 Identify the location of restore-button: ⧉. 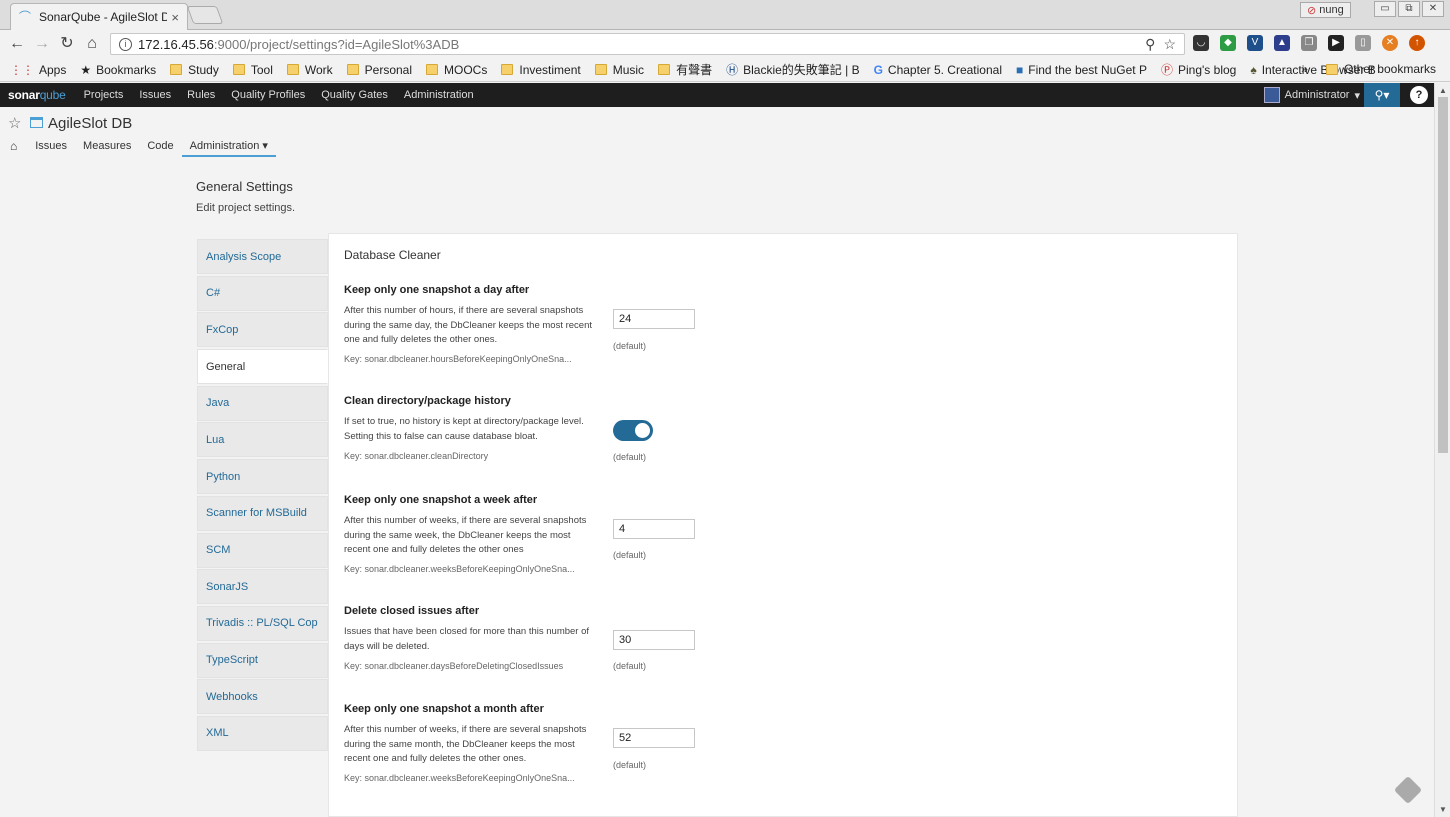
(1409, 9).